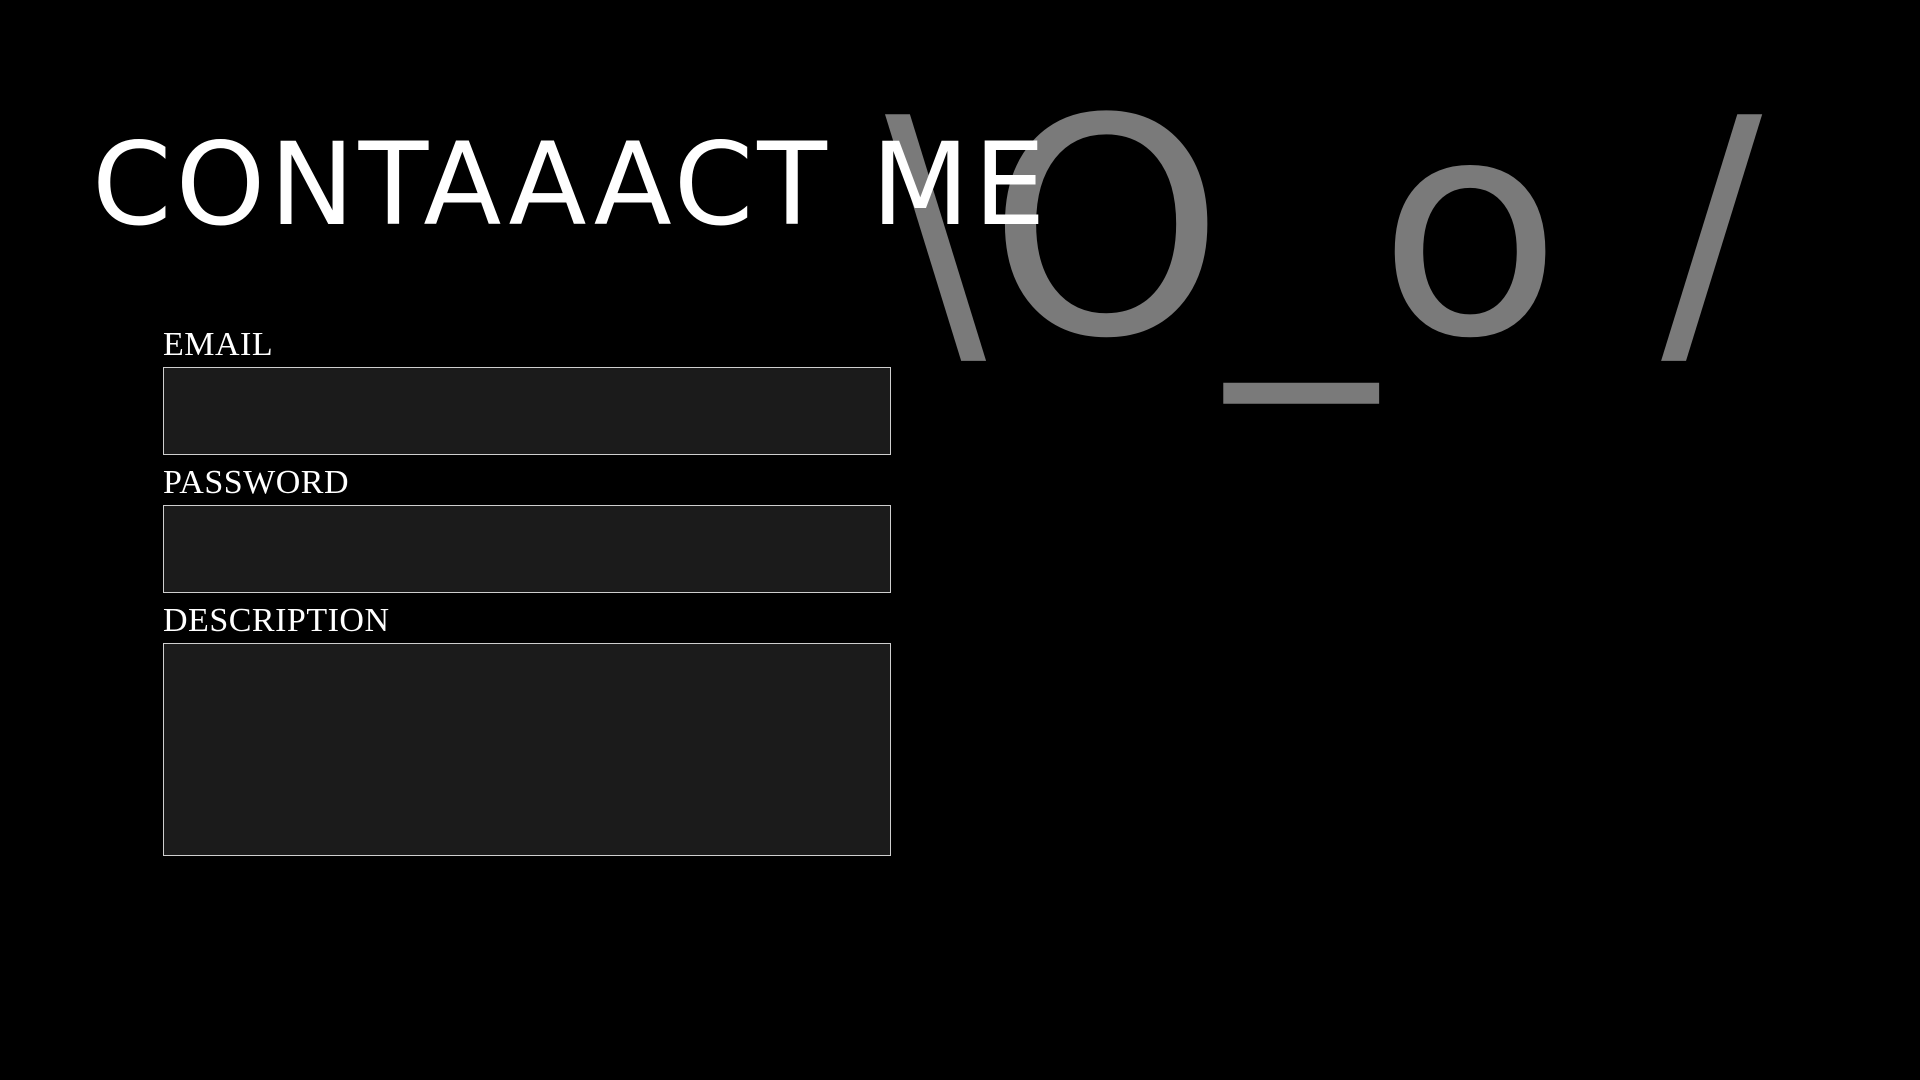 Image resolution: width=1920 pixels, height=1080 pixels. I want to click on email-label: EMAIL, so click(218, 344).